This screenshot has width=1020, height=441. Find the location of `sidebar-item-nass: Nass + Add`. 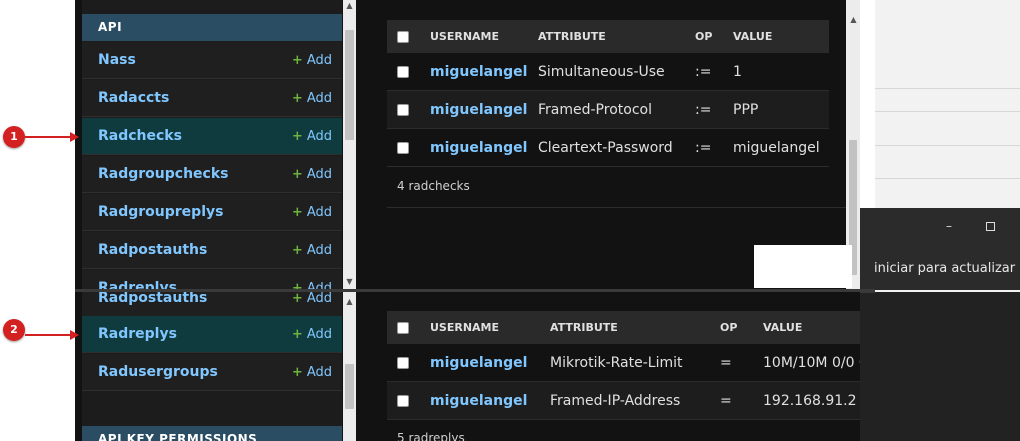

sidebar-item-nass: Nass + Add is located at coordinates (212, 60).